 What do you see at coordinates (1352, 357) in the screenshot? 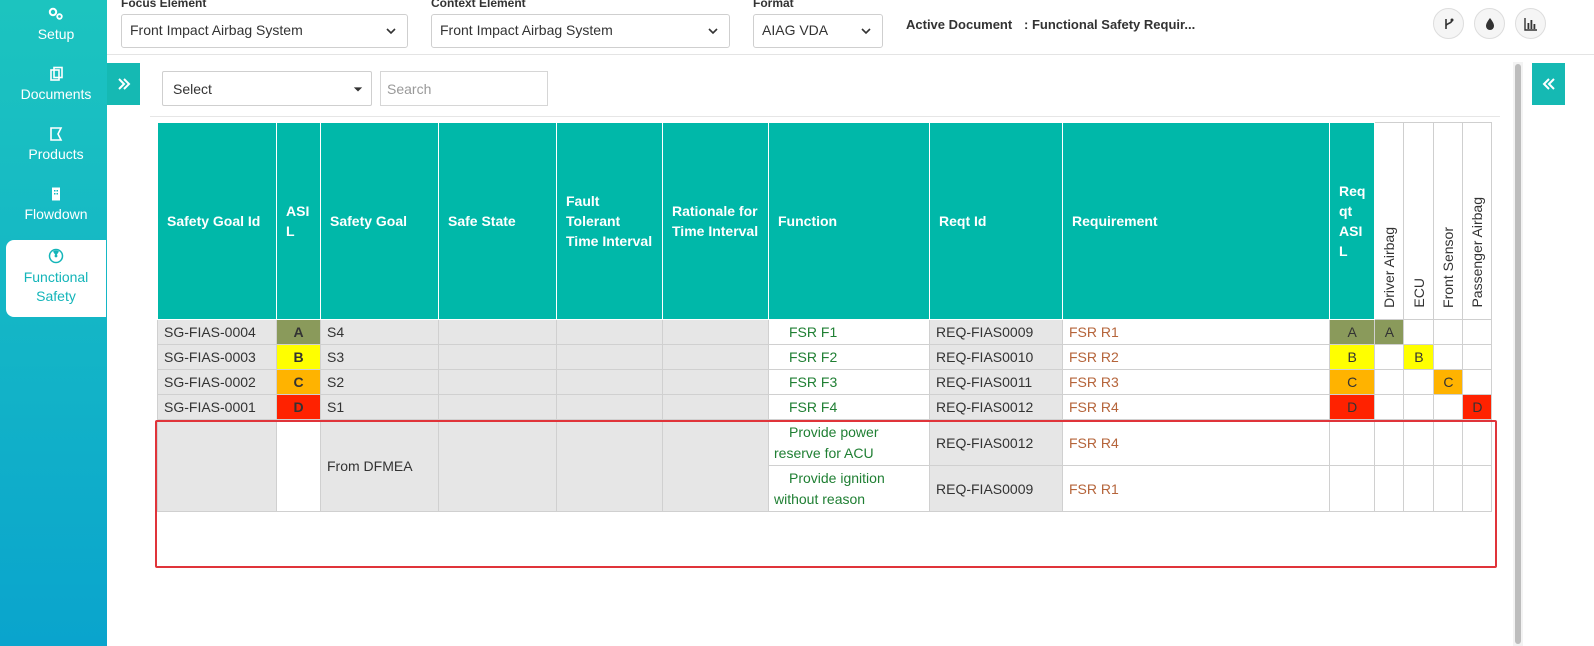
I see `reqt-asil-cell: B` at bounding box center [1352, 357].